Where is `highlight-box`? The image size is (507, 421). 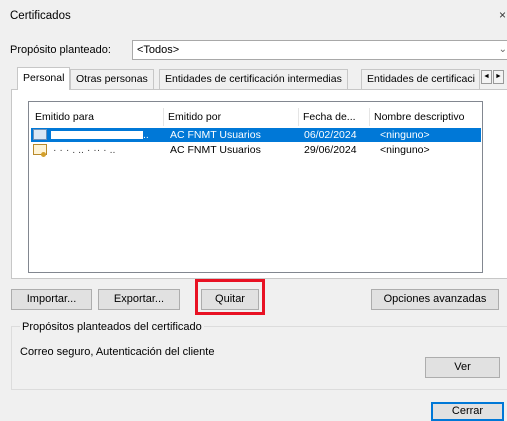
highlight-box is located at coordinates (230, 297).